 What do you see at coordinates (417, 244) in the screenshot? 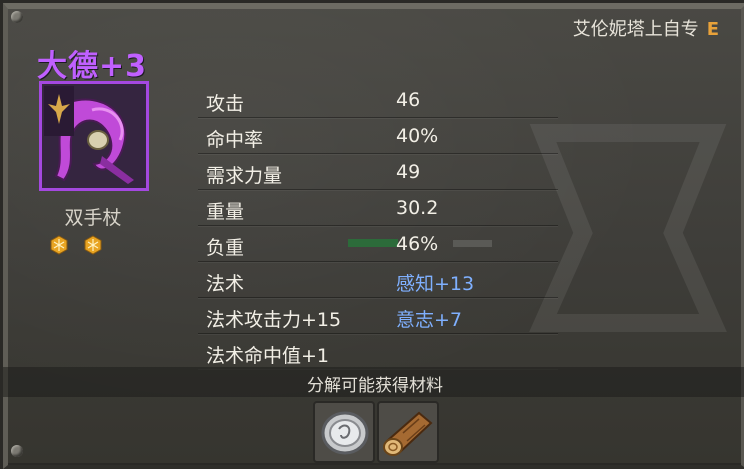
I see `stat-value: 46%` at bounding box center [417, 244].